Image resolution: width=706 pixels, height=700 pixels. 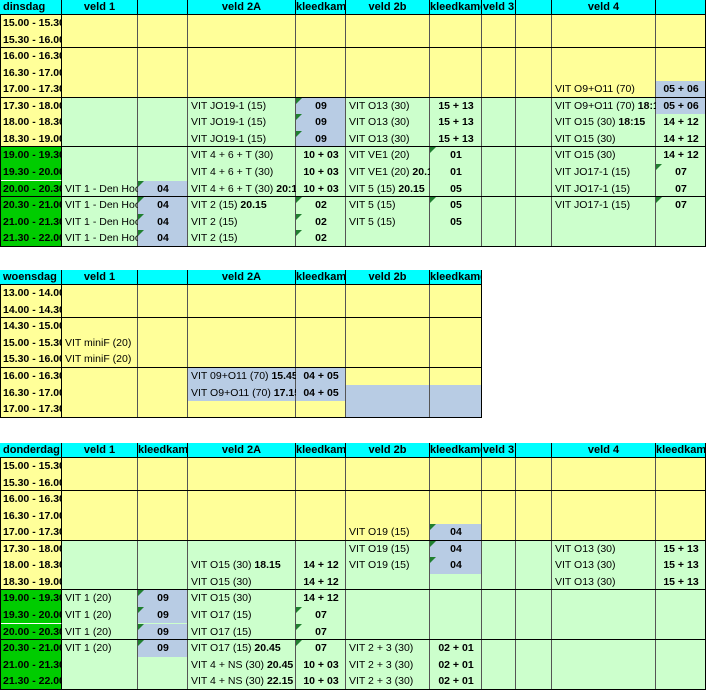 What do you see at coordinates (242, 648) in the screenshot?
I see `booking-cell: VIT O17 (15) 20.45` at bounding box center [242, 648].